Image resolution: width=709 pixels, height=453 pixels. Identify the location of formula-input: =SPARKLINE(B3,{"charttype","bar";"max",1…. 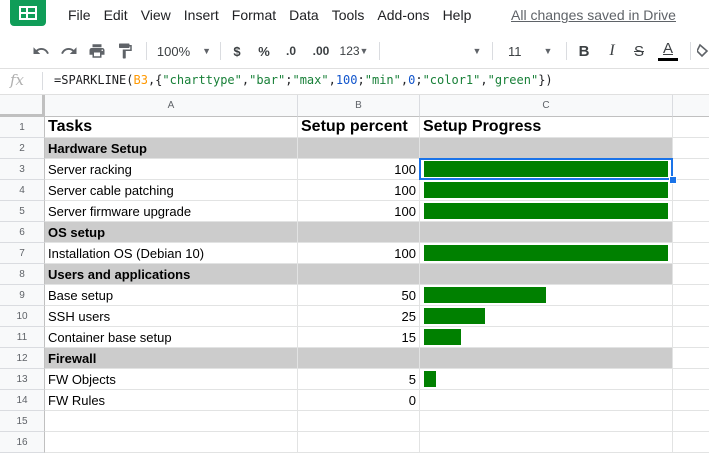
(303, 80).